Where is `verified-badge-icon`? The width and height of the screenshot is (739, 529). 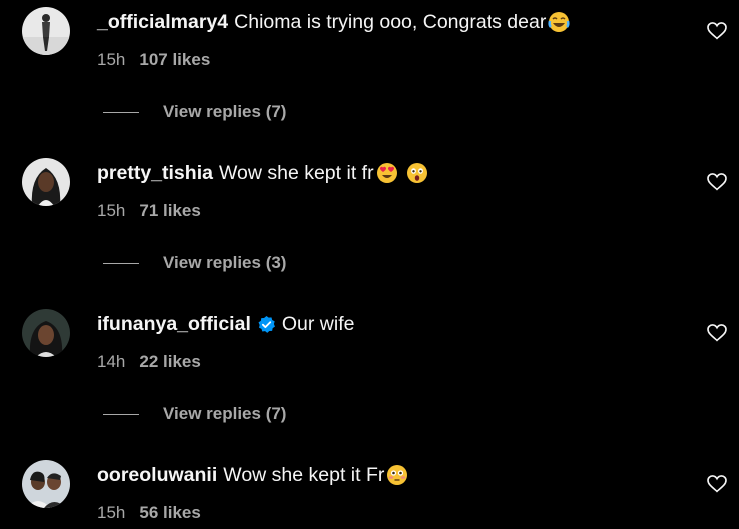 verified-badge-icon is located at coordinates (266, 324).